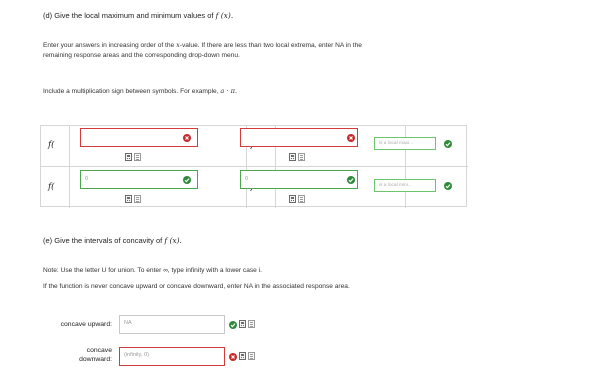 The height and width of the screenshot is (390, 616). What do you see at coordinates (76, 355) in the screenshot?
I see `concave-downward-label: concave downward:` at bounding box center [76, 355].